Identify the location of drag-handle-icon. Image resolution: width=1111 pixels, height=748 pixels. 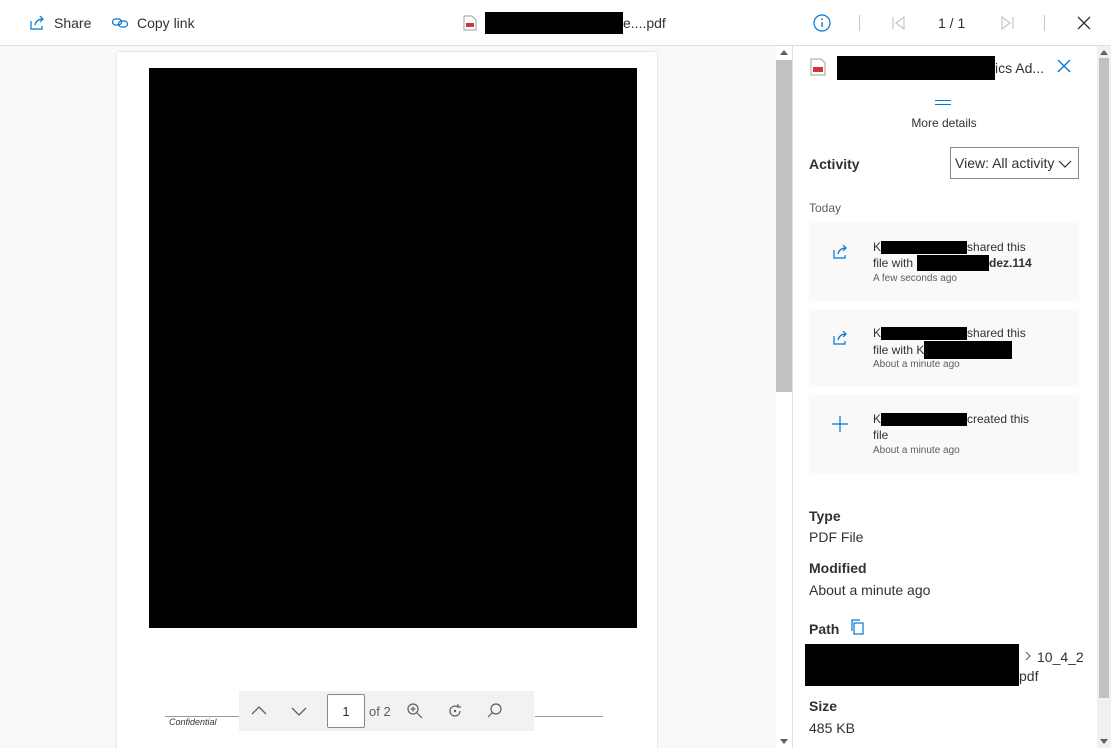
(943, 104).